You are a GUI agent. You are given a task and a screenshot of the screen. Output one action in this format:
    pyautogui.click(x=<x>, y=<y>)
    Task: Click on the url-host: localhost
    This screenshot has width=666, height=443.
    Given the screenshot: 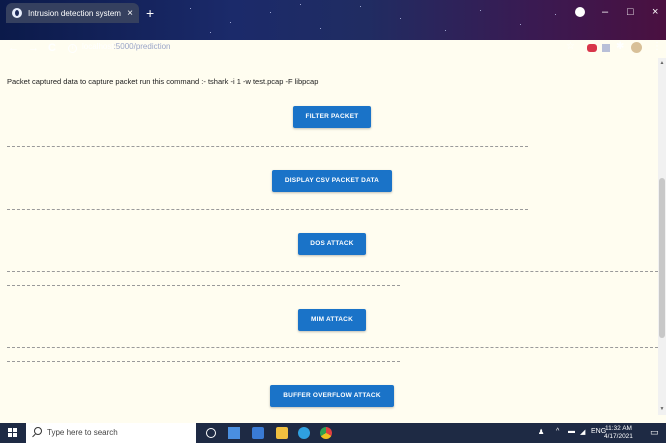 What is the action you would take?
    pyautogui.click(x=98, y=46)
    